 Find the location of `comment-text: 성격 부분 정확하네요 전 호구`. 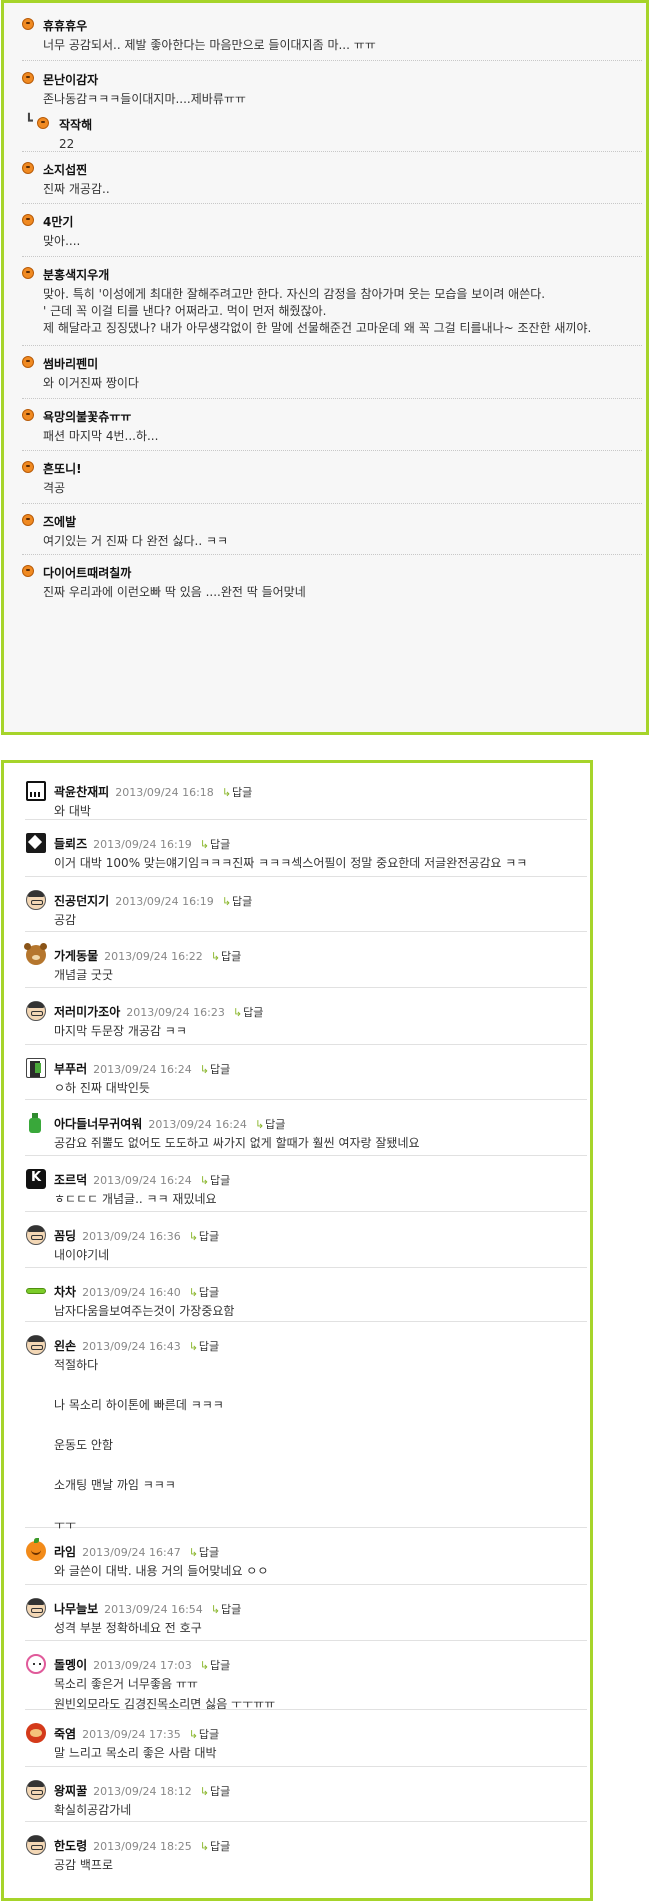

comment-text: 성격 부분 정확하네요 전 호구 is located at coordinates (128, 1628).